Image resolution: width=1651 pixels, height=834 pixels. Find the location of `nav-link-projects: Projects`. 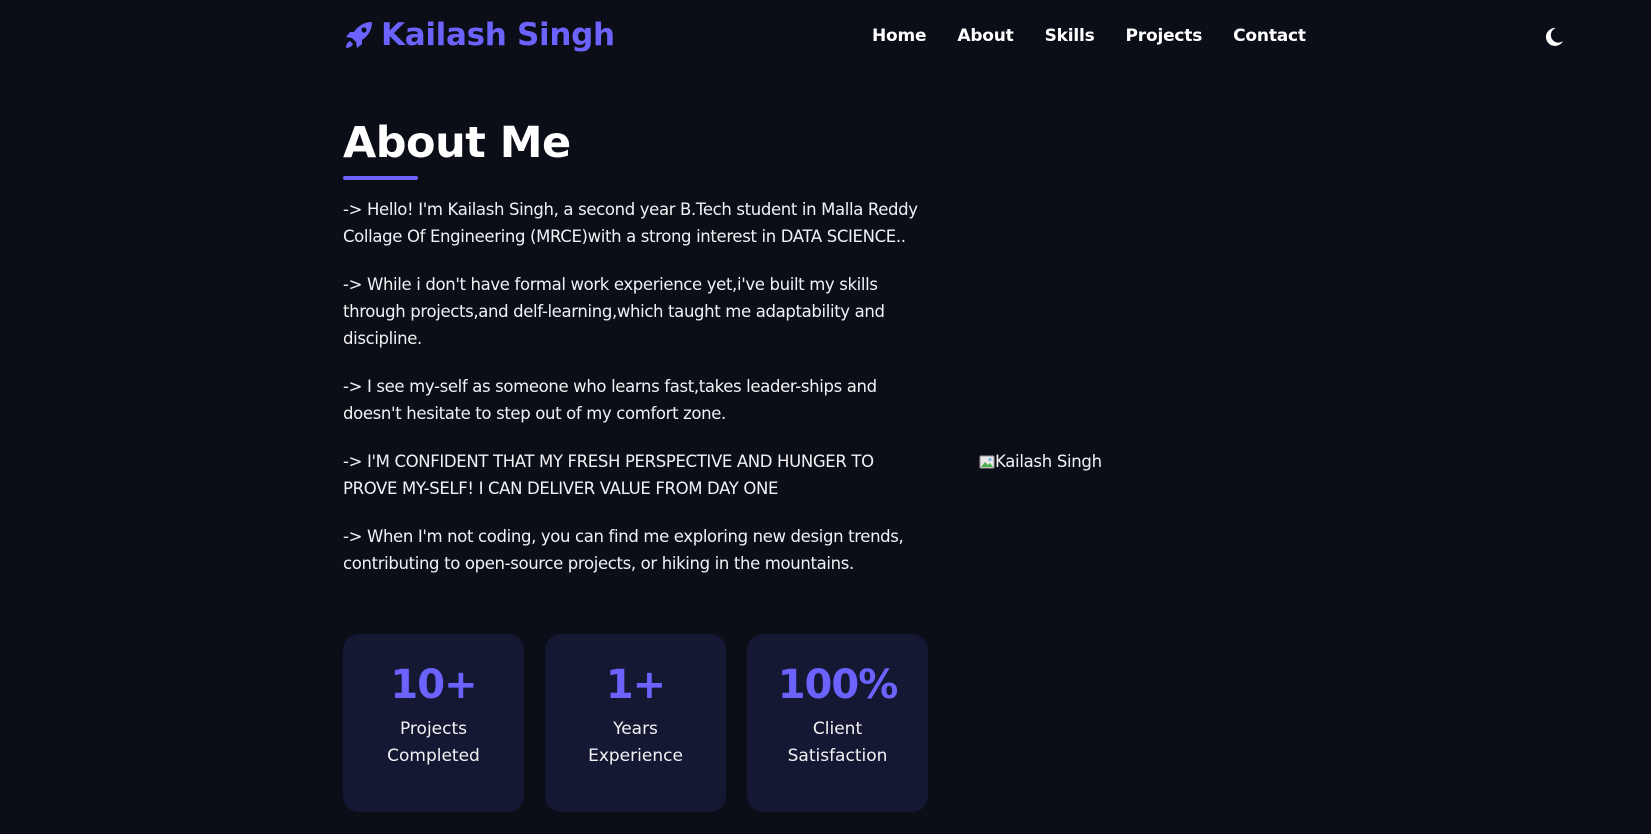

nav-link-projects: Projects is located at coordinates (1164, 36).